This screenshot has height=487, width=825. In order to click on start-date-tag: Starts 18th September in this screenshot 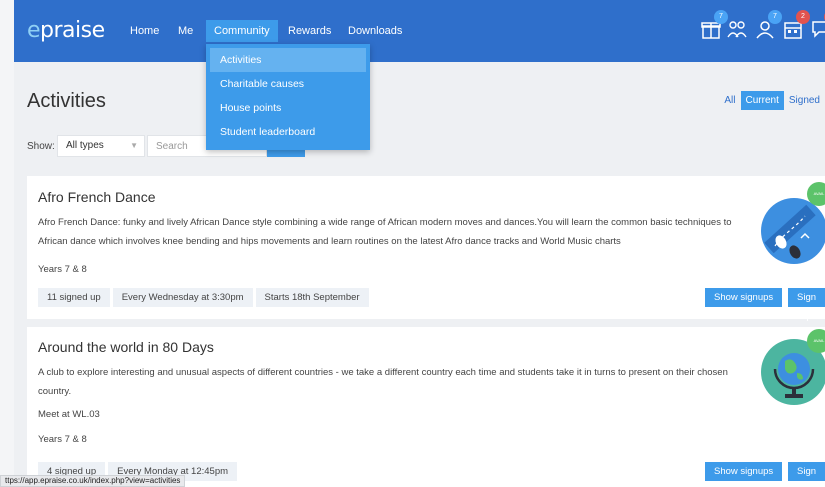, I will do `click(312, 297)`.